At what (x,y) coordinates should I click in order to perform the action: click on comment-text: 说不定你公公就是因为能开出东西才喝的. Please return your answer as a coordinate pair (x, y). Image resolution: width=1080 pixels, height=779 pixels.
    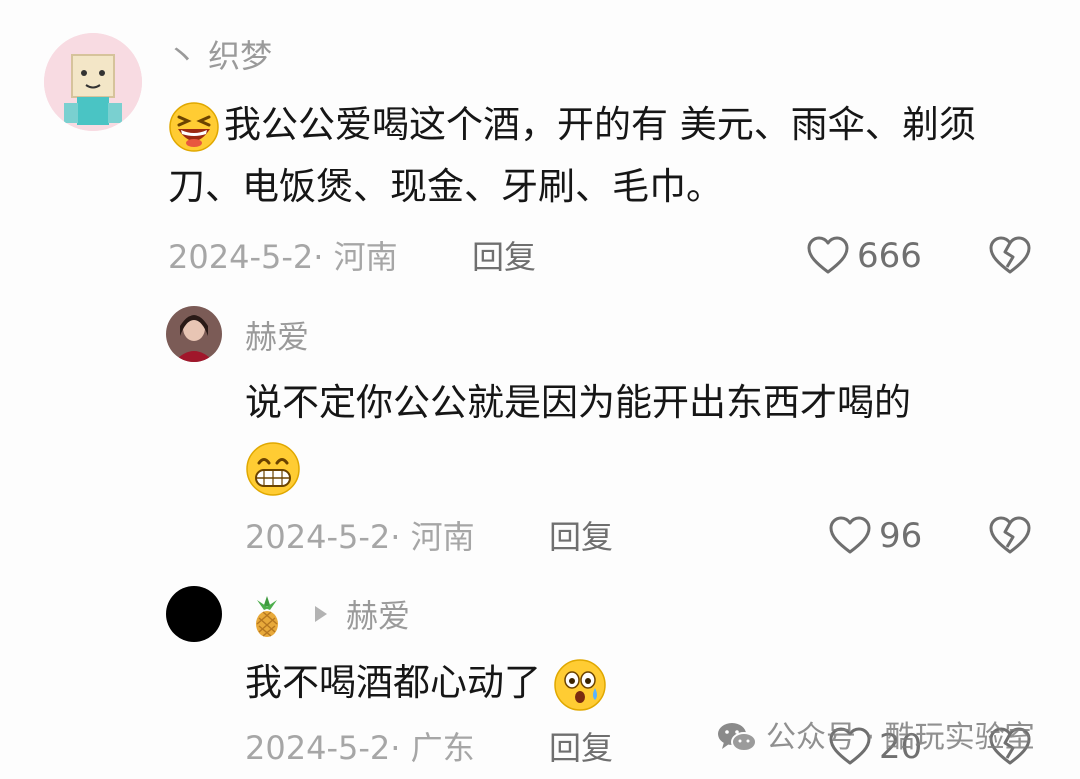
    Looking at the image, I should click on (625, 434).